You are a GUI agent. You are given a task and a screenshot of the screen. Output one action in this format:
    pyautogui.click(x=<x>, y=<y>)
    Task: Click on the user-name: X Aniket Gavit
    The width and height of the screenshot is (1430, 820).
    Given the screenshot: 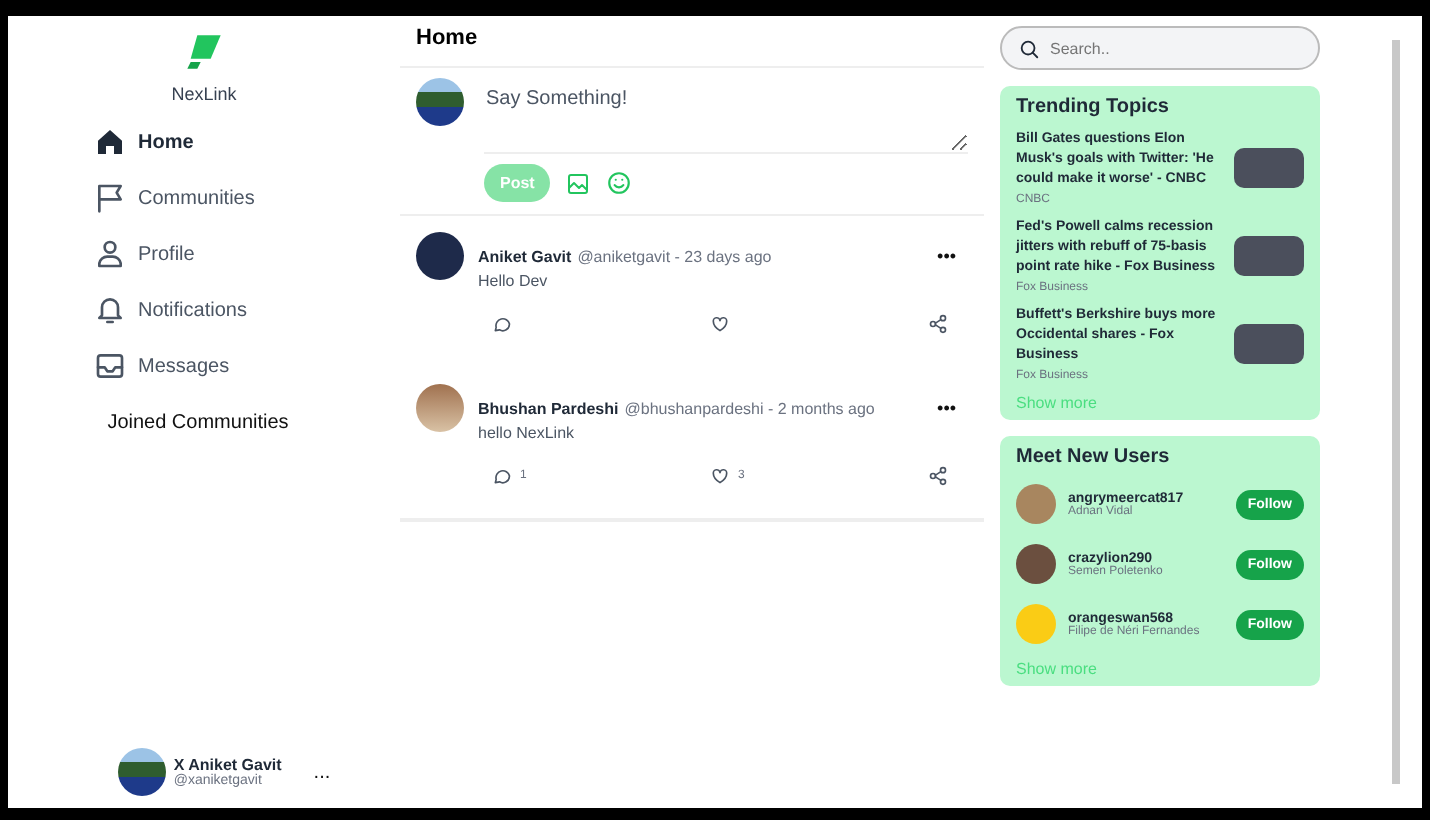 What is the action you would take?
    pyautogui.click(x=227, y=765)
    